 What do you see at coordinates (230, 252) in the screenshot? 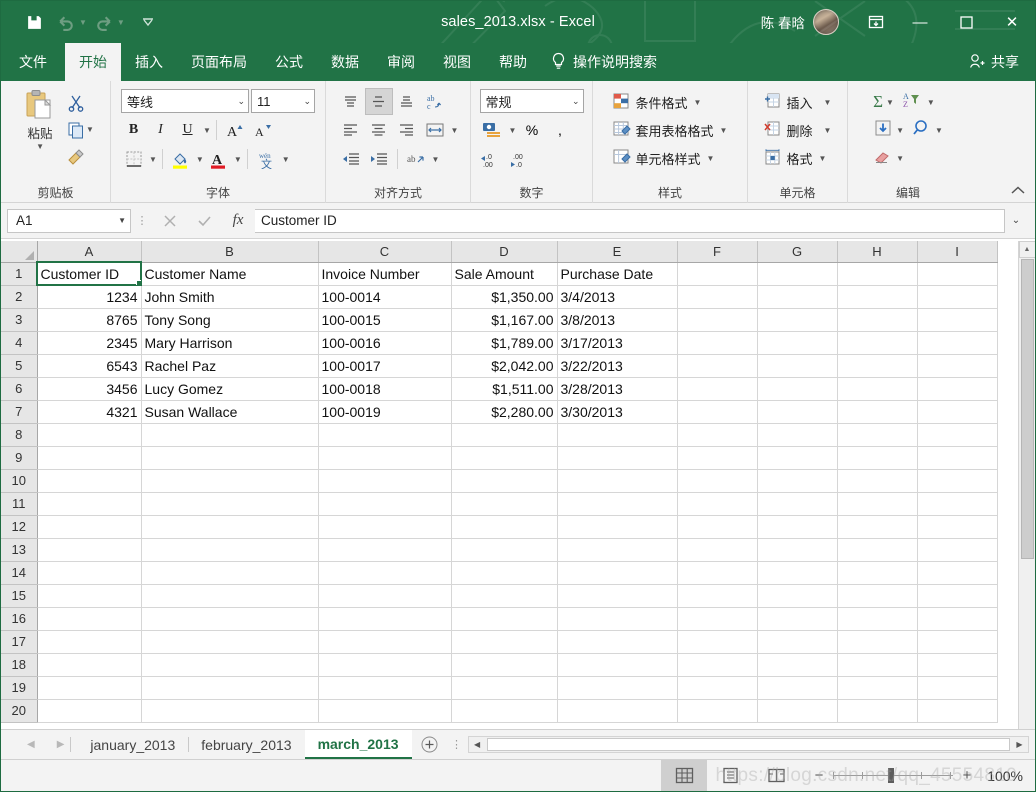
I see `column-header-b: B` at bounding box center [230, 252].